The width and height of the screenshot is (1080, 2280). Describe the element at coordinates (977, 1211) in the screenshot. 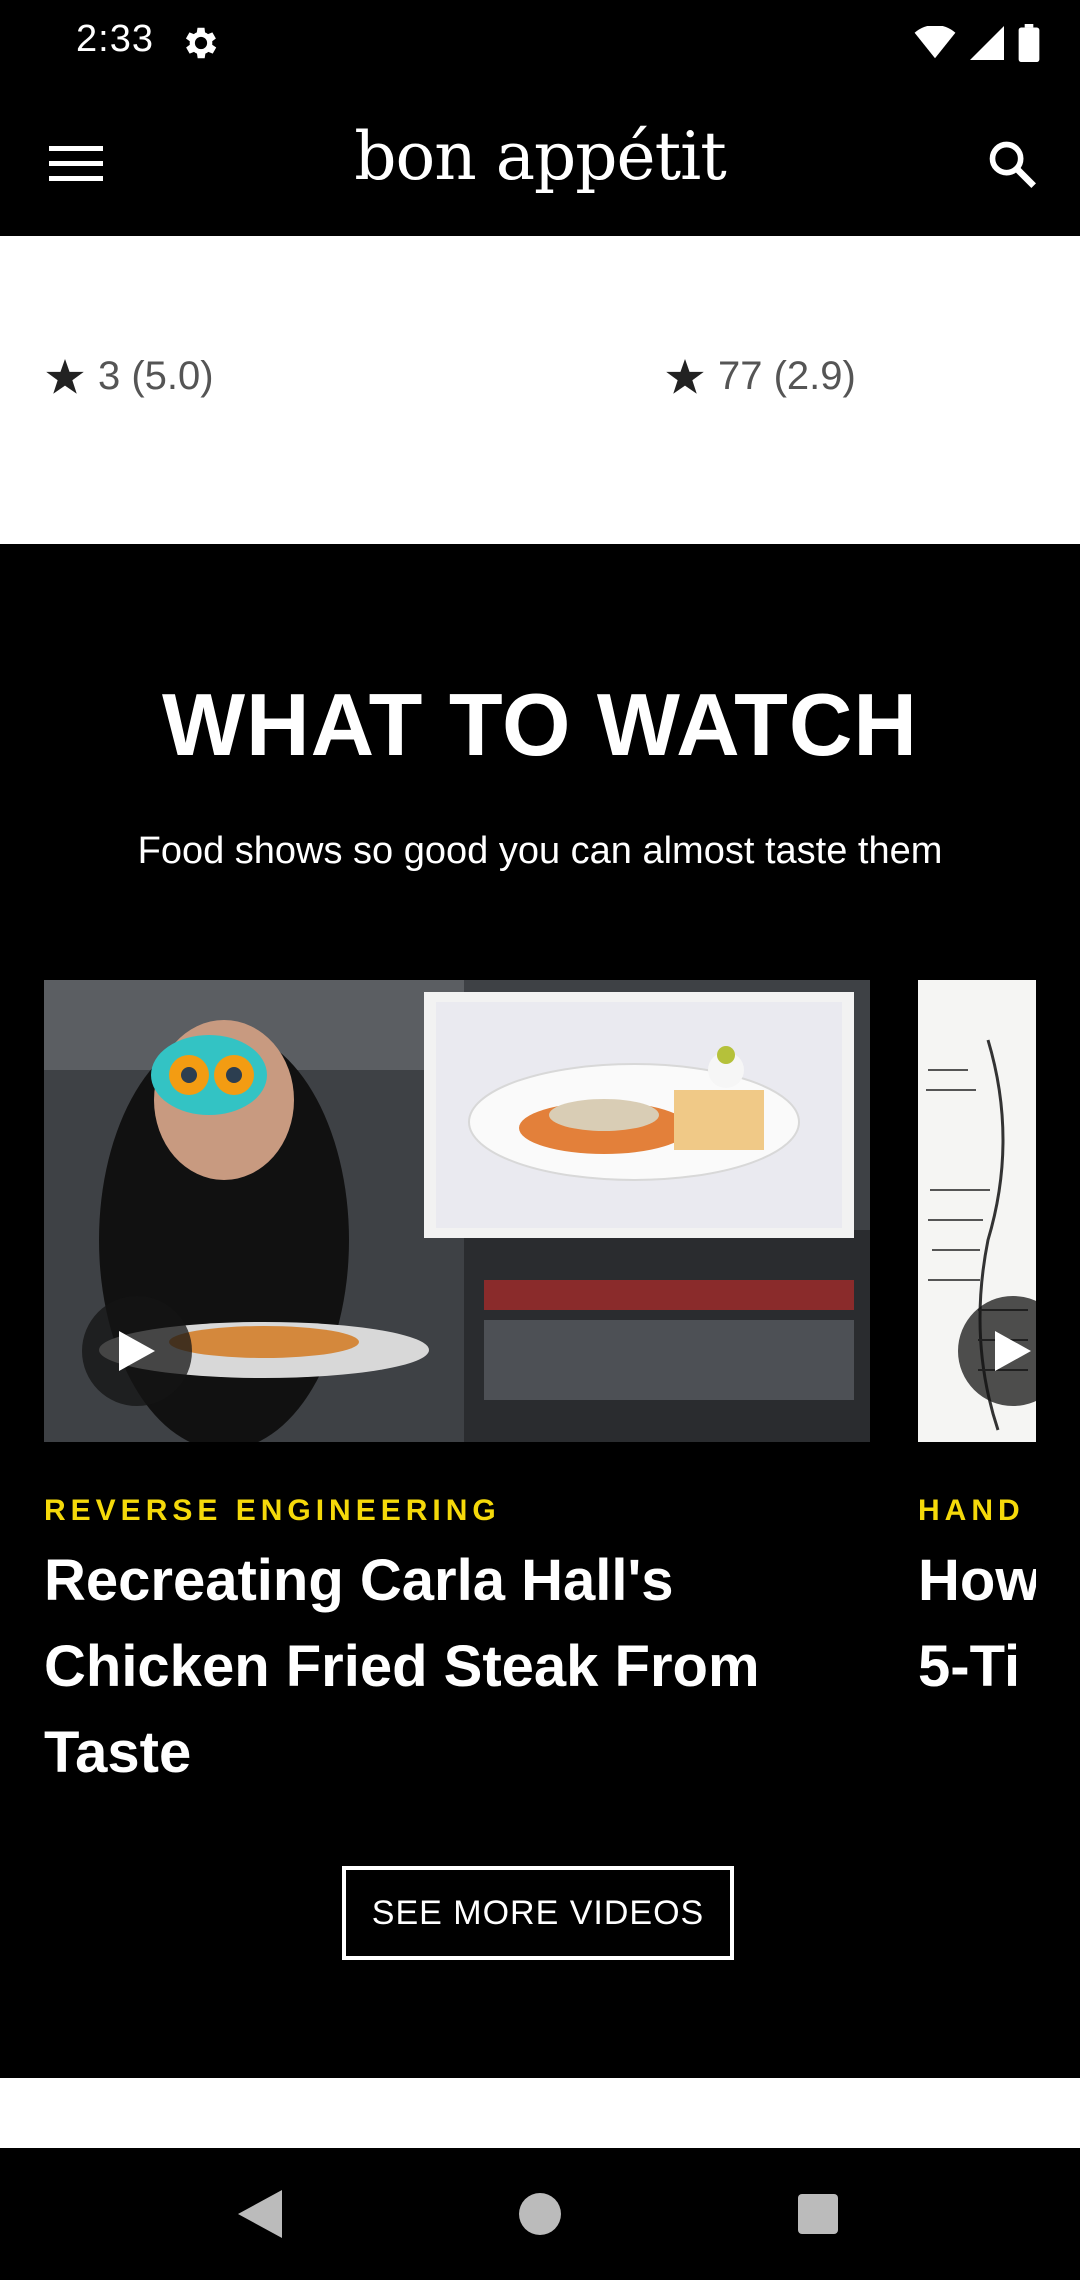

I see `video-thumbnail` at that location.